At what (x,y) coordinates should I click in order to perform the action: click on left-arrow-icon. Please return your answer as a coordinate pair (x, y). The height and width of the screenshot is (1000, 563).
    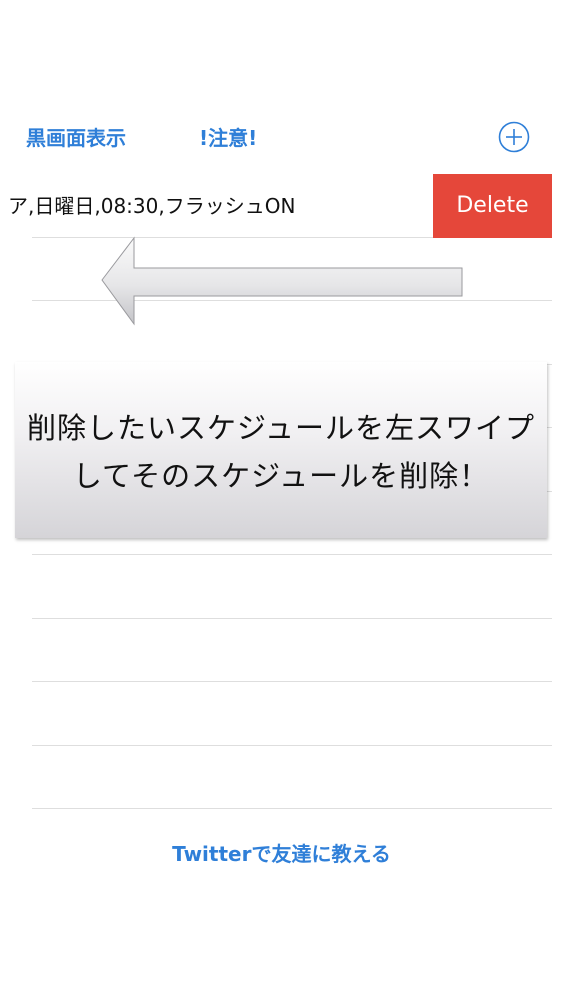
    Looking at the image, I should click on (282, 281).